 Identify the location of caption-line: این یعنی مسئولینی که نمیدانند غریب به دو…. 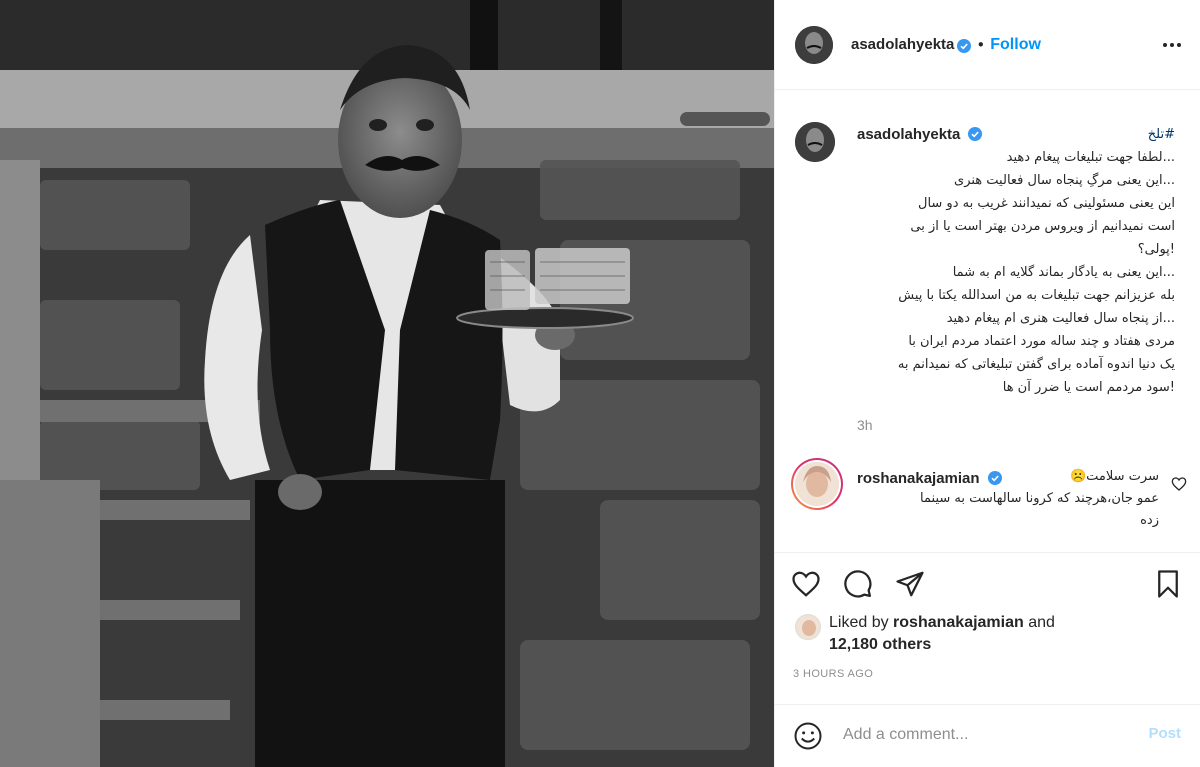
(1046, 203).